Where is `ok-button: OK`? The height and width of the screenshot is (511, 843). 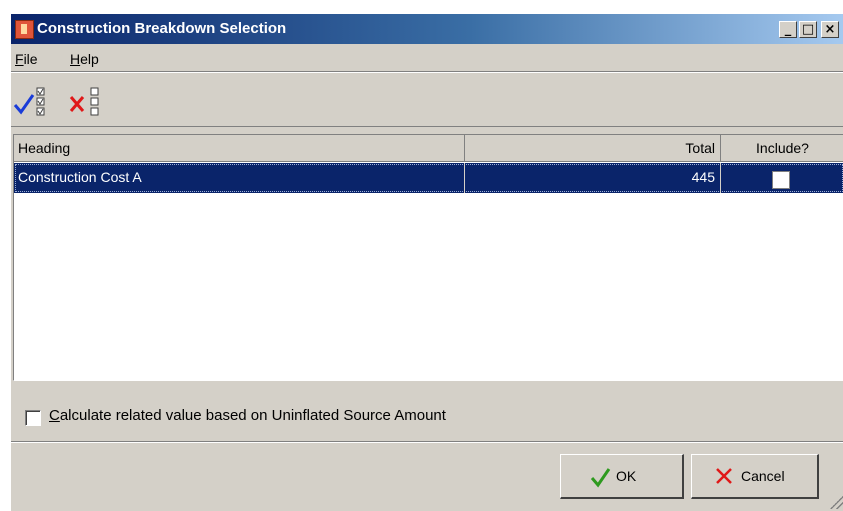
ok-button: OK is located at coordinates (622, 476).